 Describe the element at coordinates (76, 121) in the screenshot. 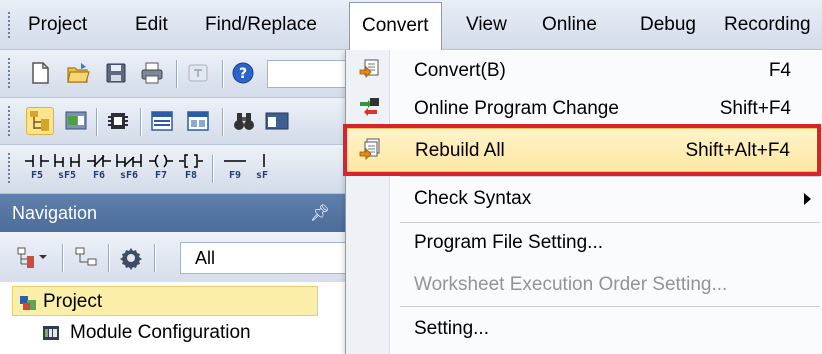

I see `module-window-icon` at that location.